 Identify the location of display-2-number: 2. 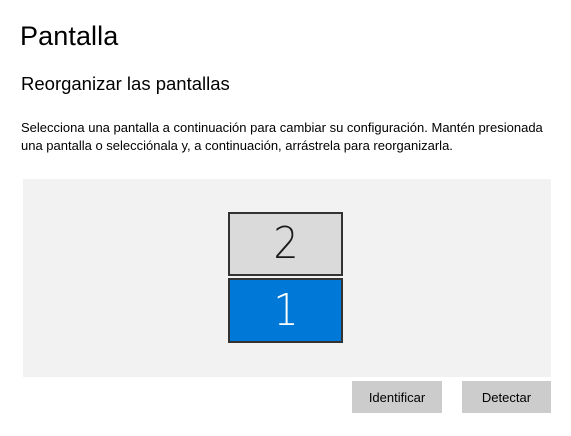
(285, 243).